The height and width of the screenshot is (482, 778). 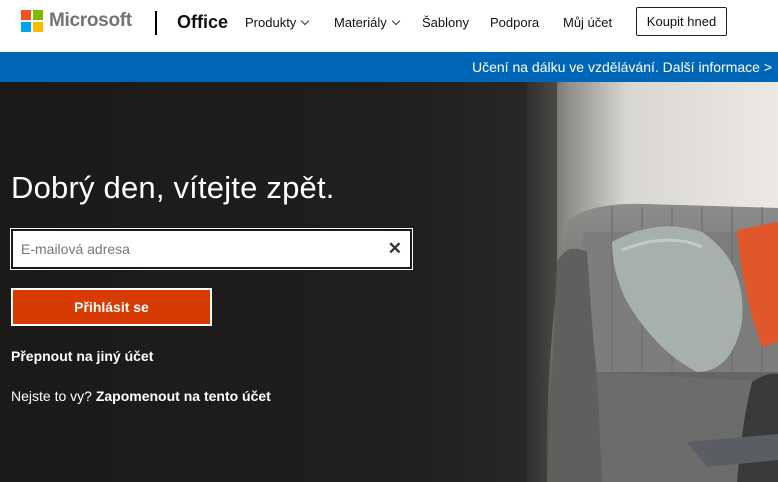 What do you see at coordinates (173, 187) in the screenshot?
I see `welcome-headline: Dobrý den, vítejte zpět.` at bounding box center [173, 187].